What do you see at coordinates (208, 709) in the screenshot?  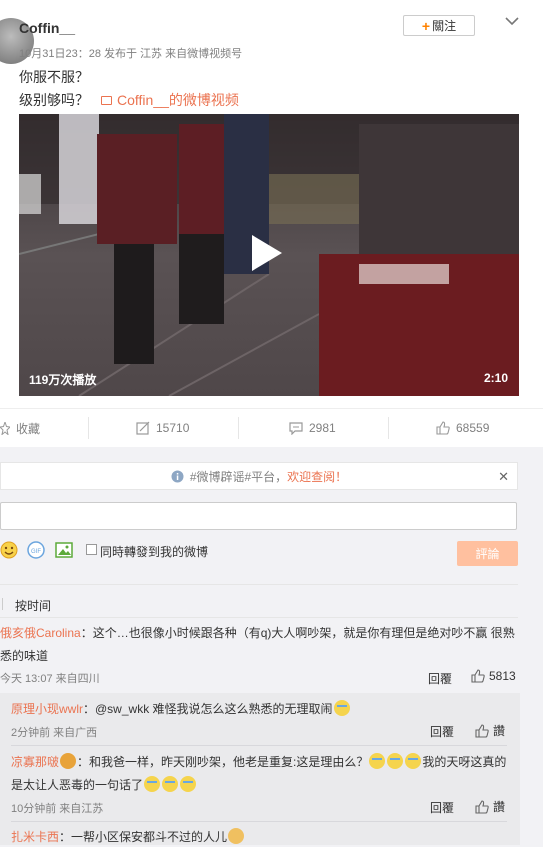 I see `reply-text: ：@sw_wkk 难怪我说怎么这么熟悉的无理取闹` at bounding box center [208, 709].